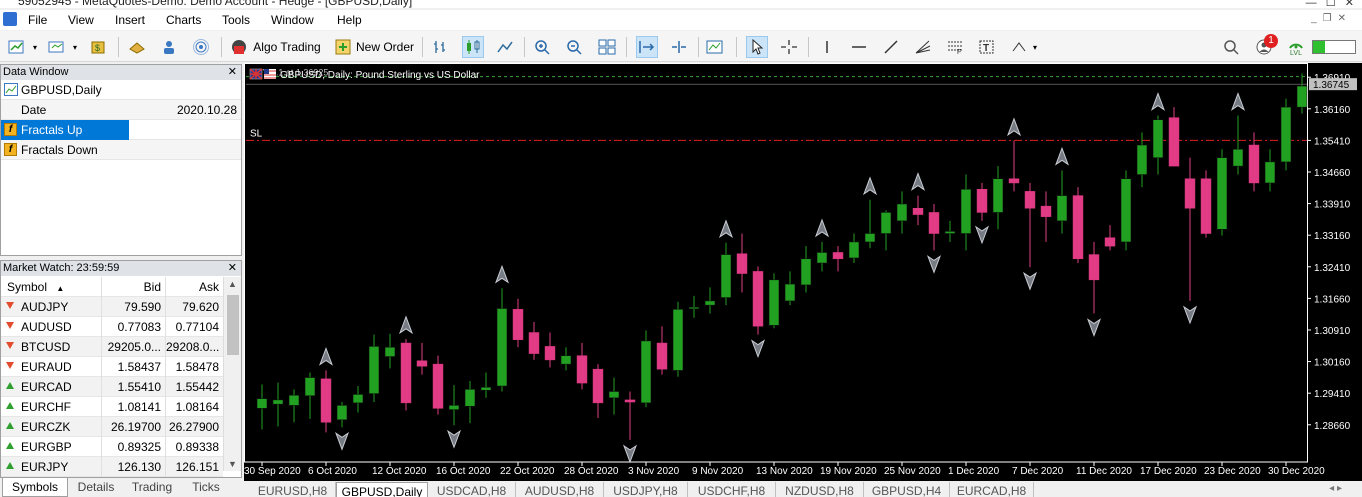 Image resolution: width=1362 pixels, height=497 pixels. What do you see at coordinates (121, 110) in the screenshot?
I see `data-window-row: Date 2020.10.28` at bounding box center [121, 110].